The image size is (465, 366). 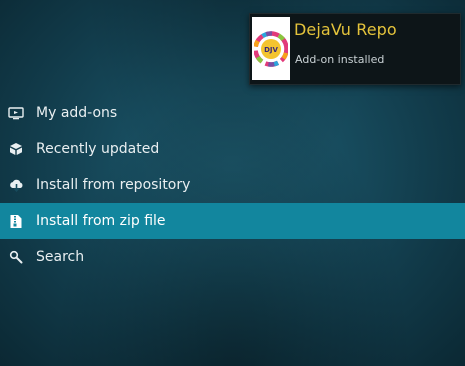 I want to click on menu-item-label: Recently updated, so click(x=98, y=149).